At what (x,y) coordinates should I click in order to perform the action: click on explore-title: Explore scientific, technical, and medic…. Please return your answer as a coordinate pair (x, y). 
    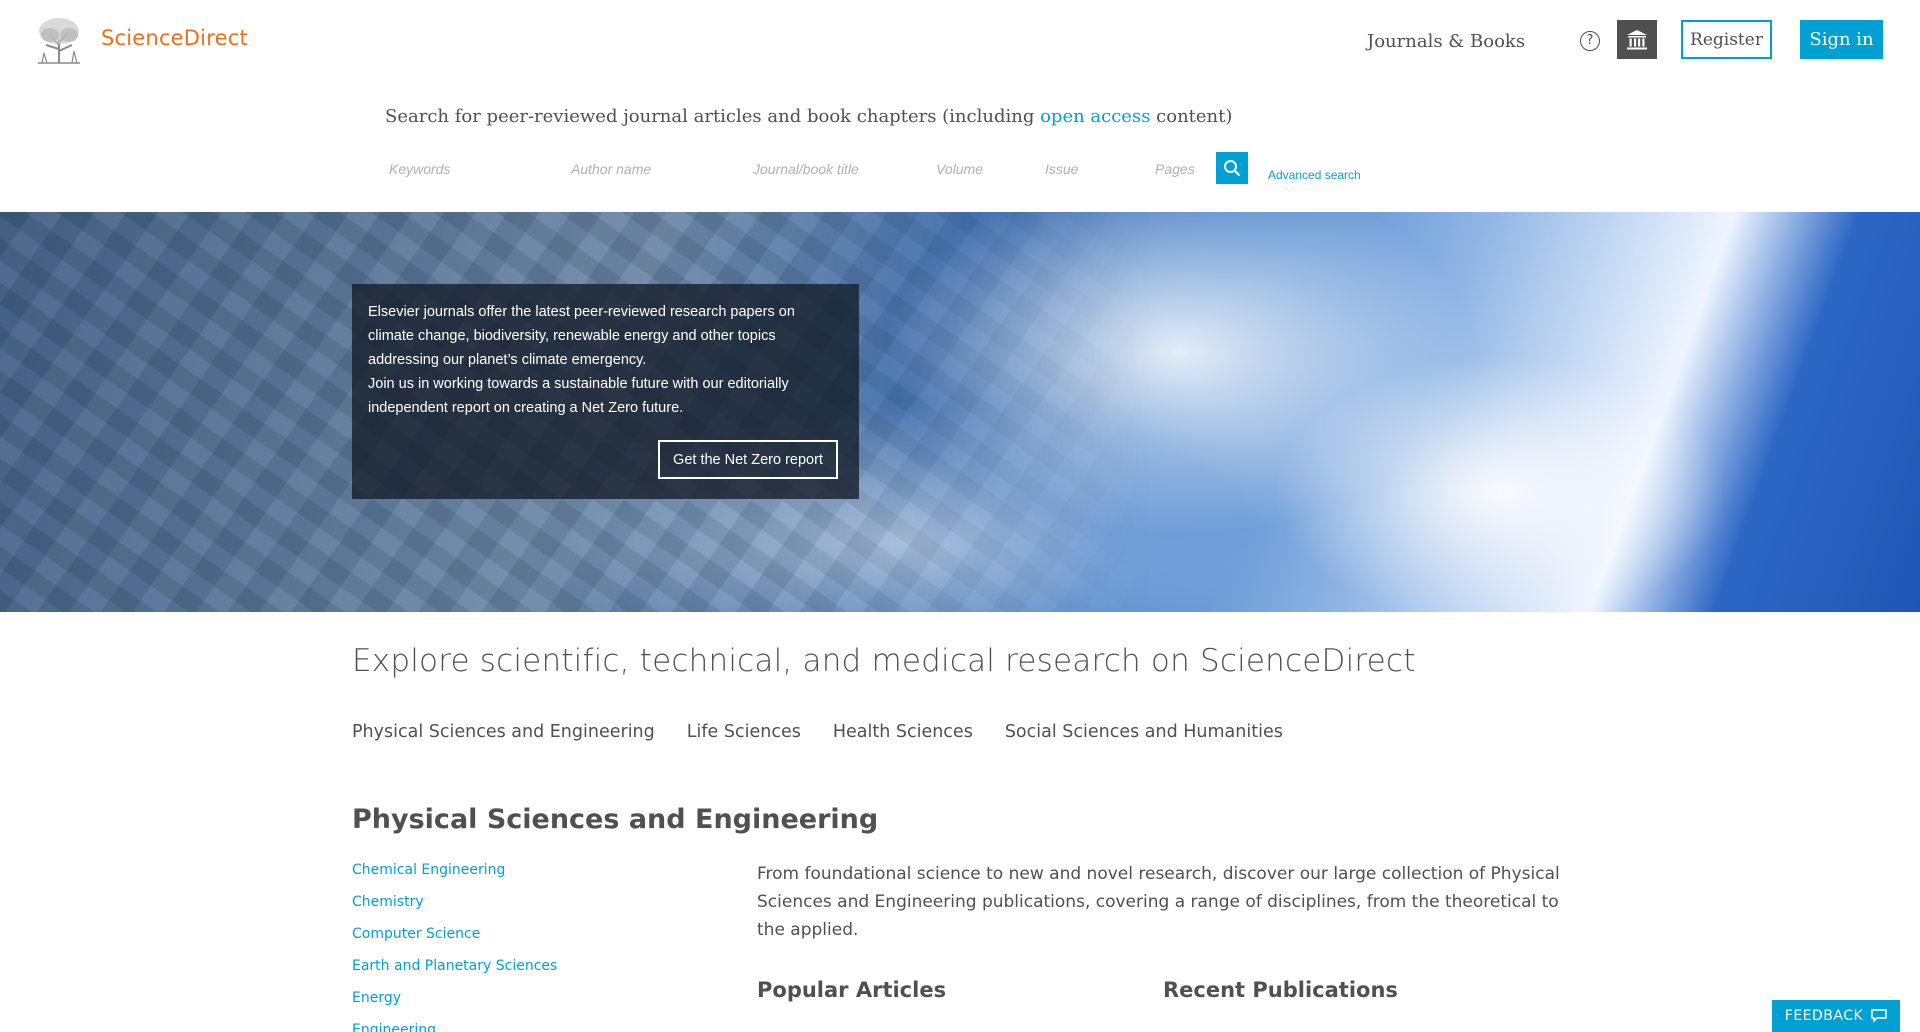
    Looking at the image, I should click on (884, 661).